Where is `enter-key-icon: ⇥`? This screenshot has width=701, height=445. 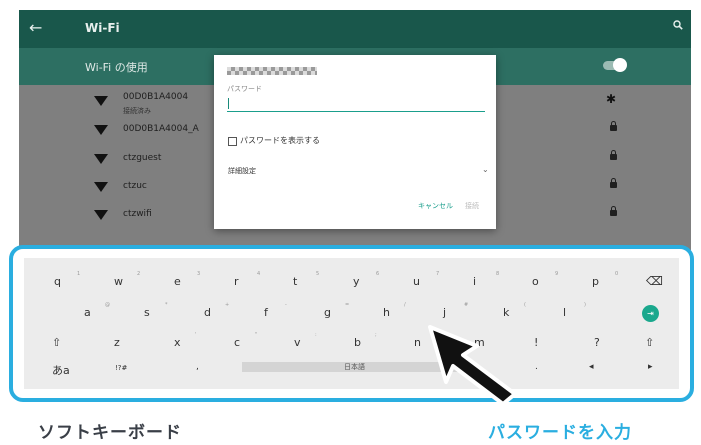
enter-key-icon: ⇥ is located at coordinates (650, 313).